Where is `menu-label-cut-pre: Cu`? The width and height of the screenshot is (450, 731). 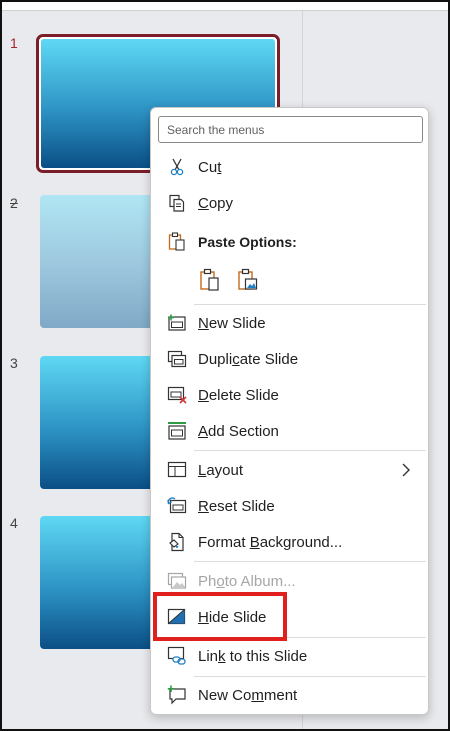 menu-label-cut-pre: Cu is located at coordinates (208, 167).